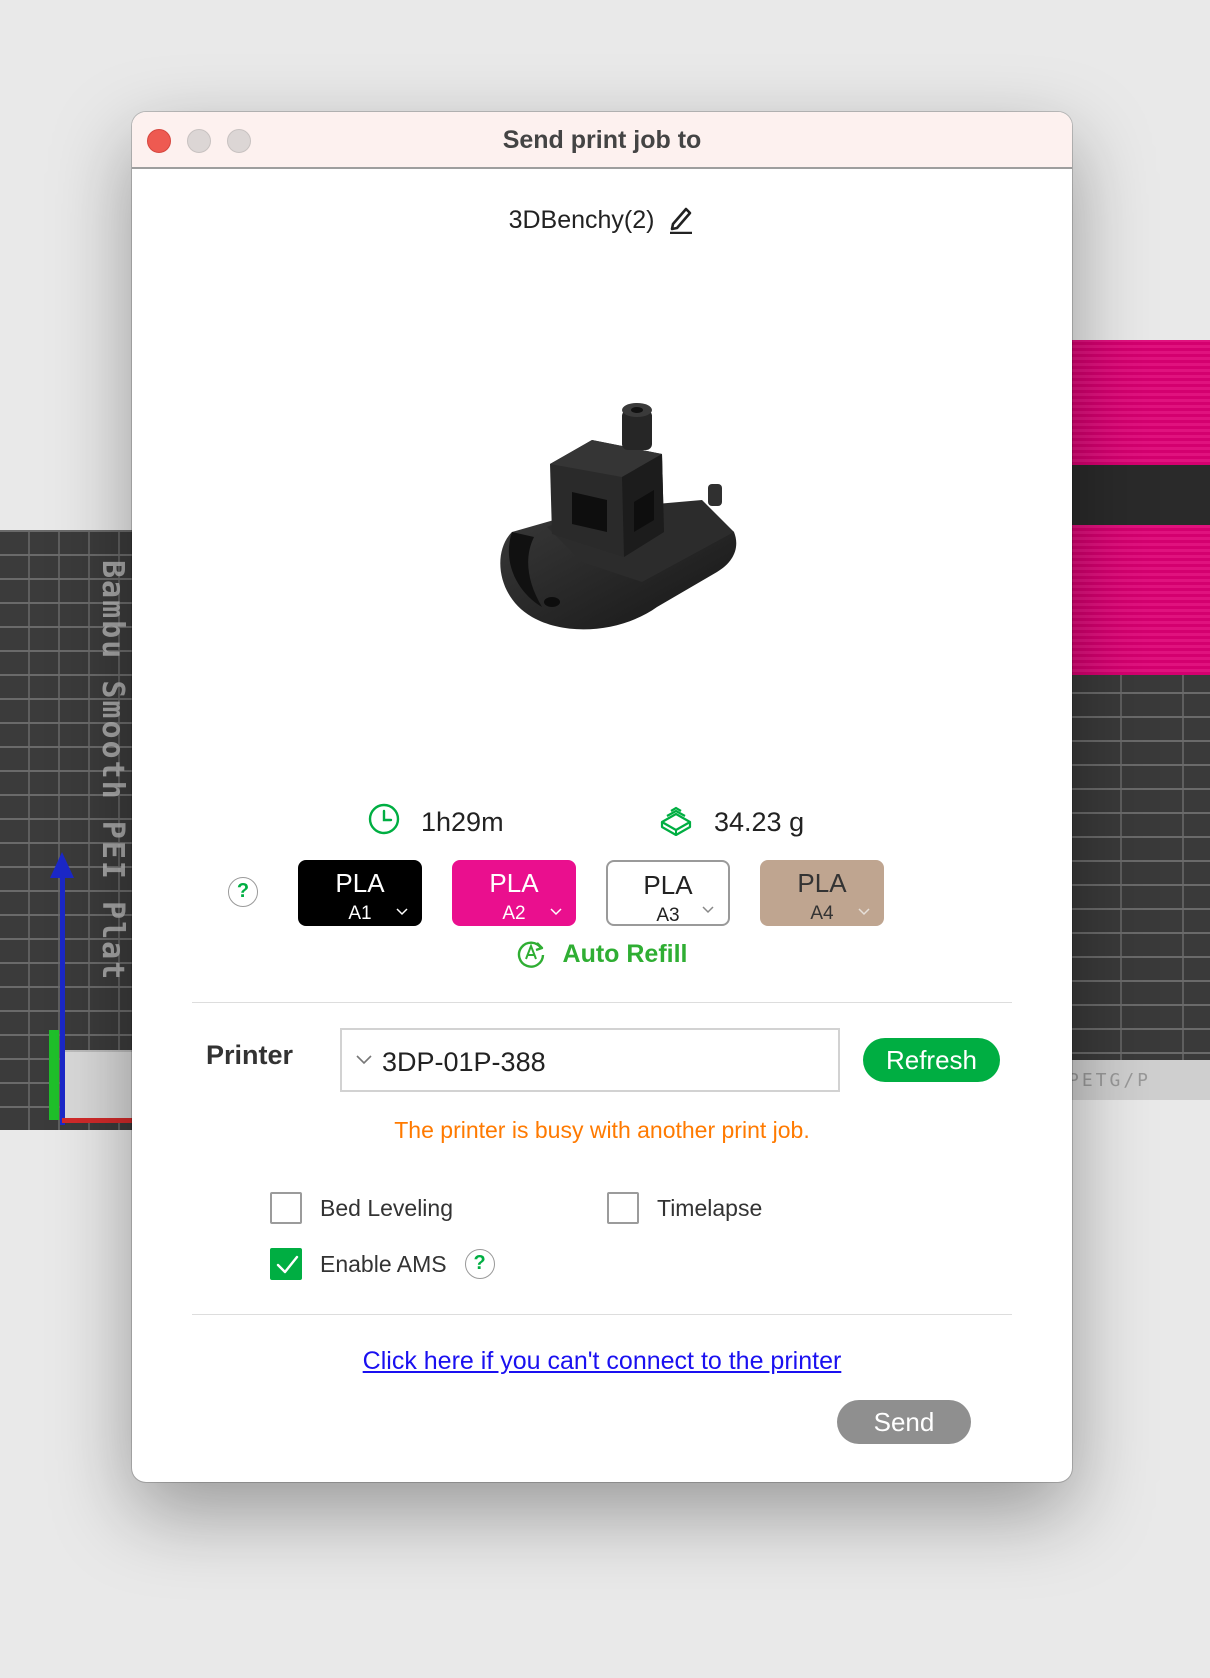 The width and height of the screenshot is (1210, 1678). What do you see at coordinates (1135, 402) in the screenshot?
I see `background-model-magenta-top` at bounding box center [1135, 402].